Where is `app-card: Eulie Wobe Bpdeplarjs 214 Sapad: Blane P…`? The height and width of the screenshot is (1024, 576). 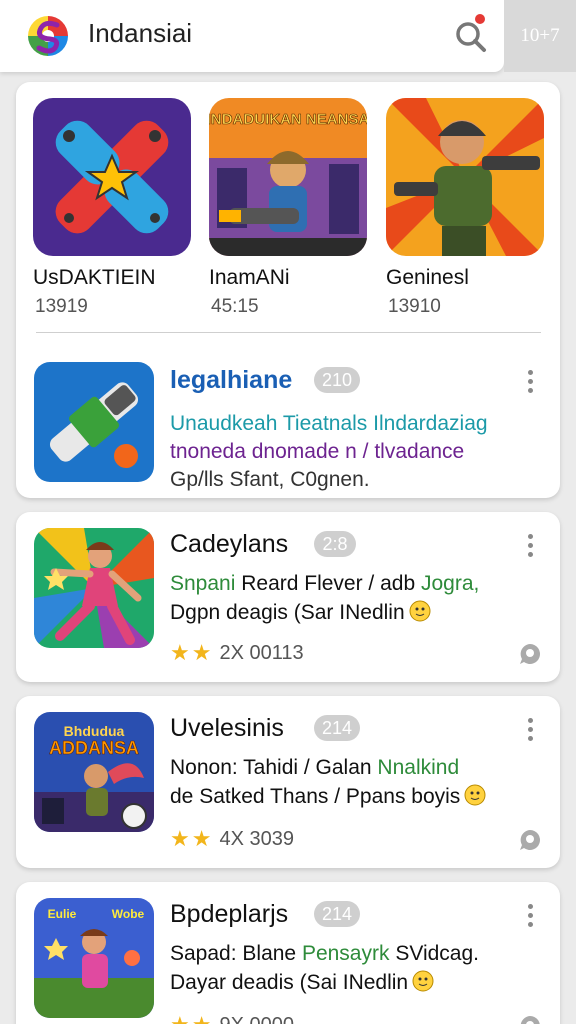
app-card: Eulie Wobe Bpdeplarjs 214 Sapad: Blane P… is located at coordinates (288, 953).